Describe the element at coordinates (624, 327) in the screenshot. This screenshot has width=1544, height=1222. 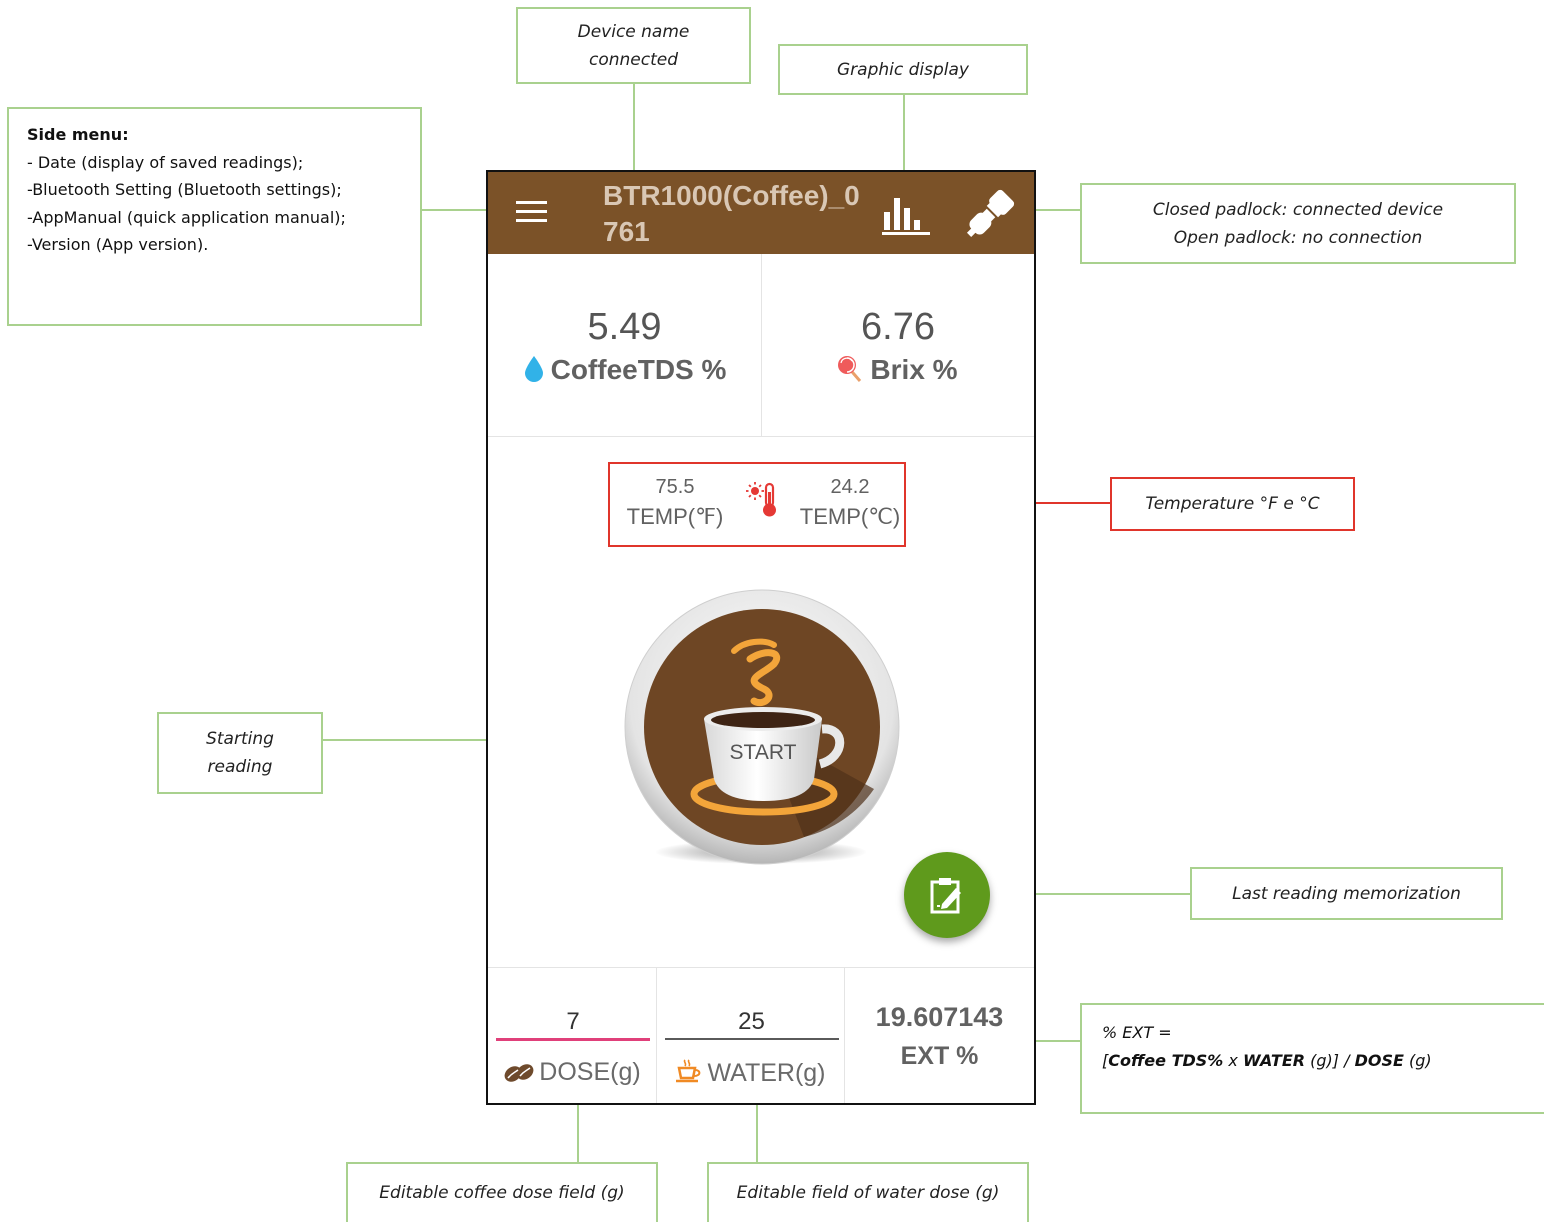
I see `coffee-tds-value: 5.49` at that location.